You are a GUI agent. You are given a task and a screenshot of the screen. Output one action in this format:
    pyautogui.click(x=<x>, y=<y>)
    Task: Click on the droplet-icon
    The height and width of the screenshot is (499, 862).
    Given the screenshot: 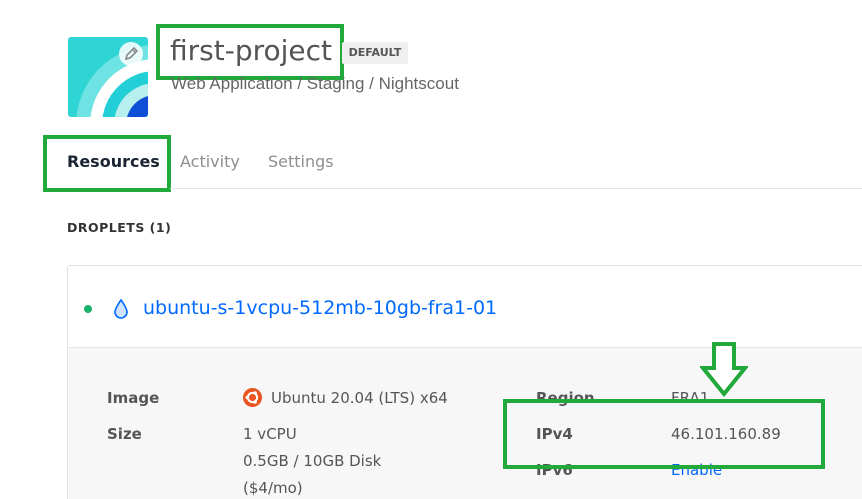 What is the action you would take?
    pyautogui.click(x=121, y=309)
    